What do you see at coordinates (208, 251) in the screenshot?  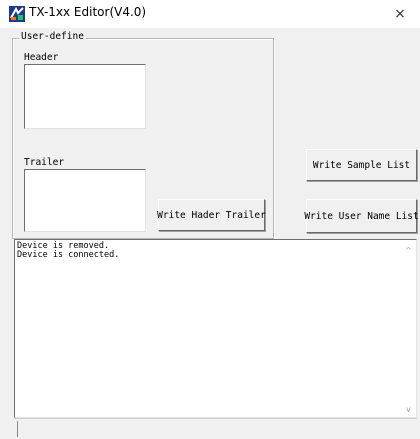 I see `log-lines: Device is removed. Device is connected.` at bounding box center [208, 251].